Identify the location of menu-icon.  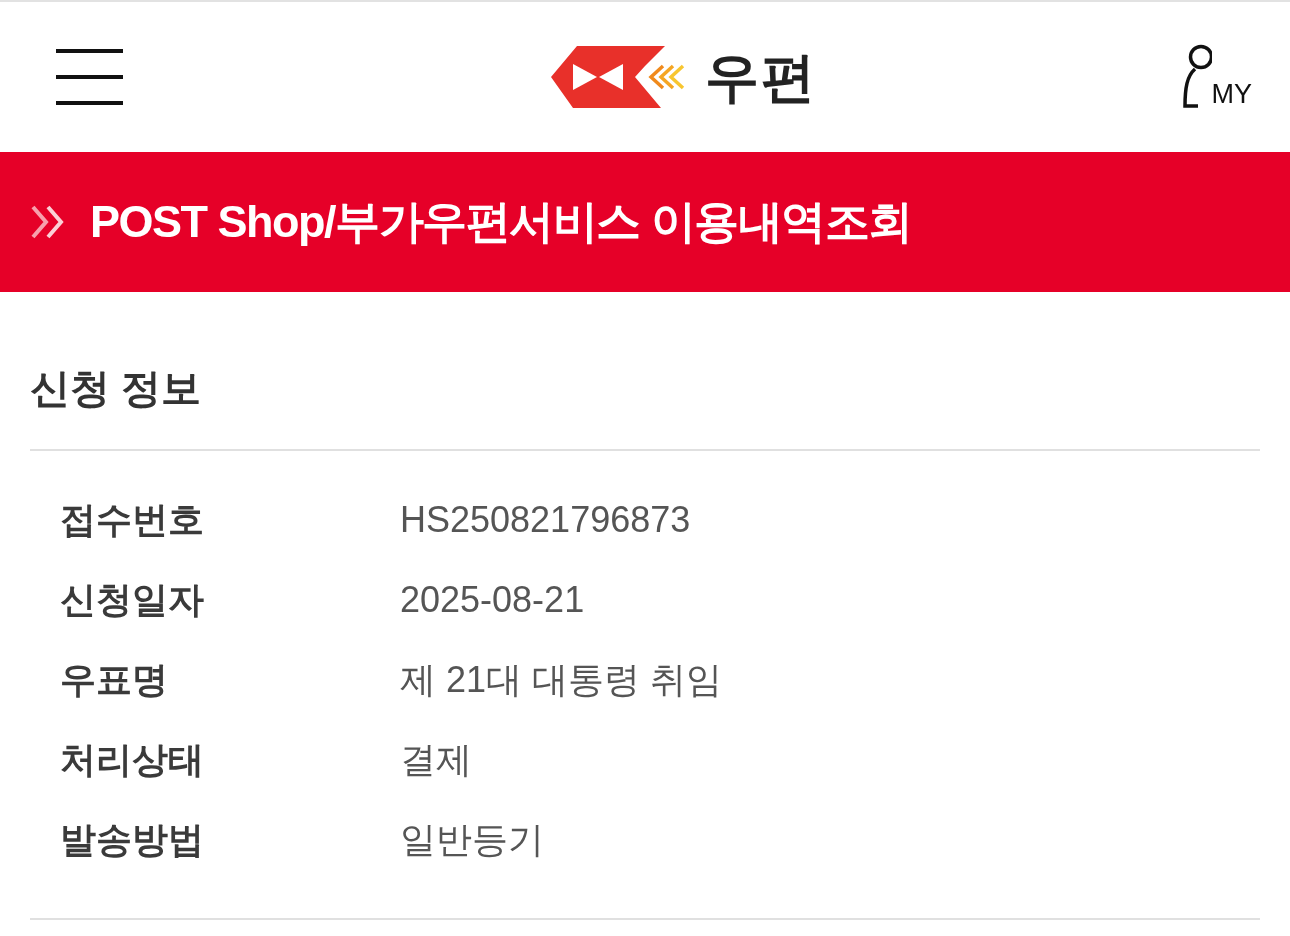
(89, 77).